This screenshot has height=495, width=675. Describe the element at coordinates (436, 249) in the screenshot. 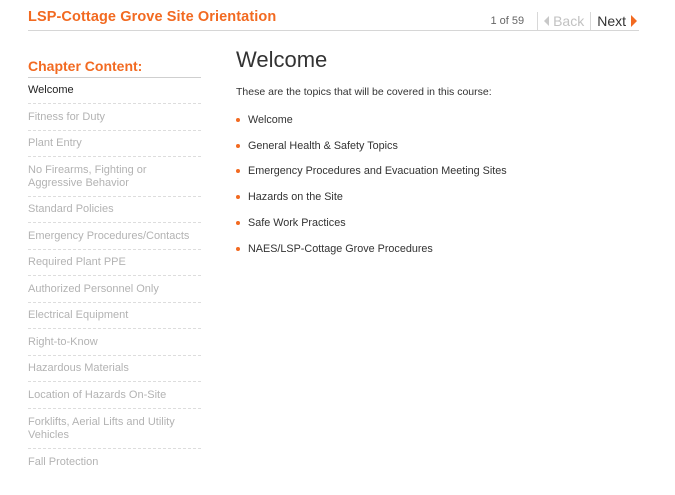

I see `list-item: NAES/LSP-Cottage Grove Procedures` at that location.